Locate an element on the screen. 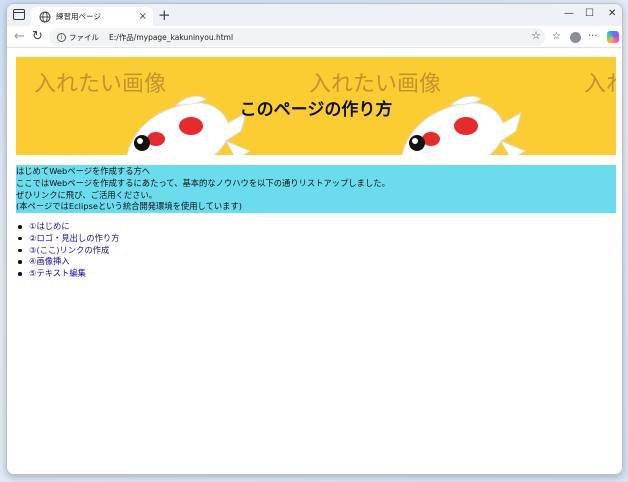 The width and height of the screenshot is (628, 482). intro-line: ぜひリンクに飛び、ご活用ください。 is located at coordinates (87, 194).